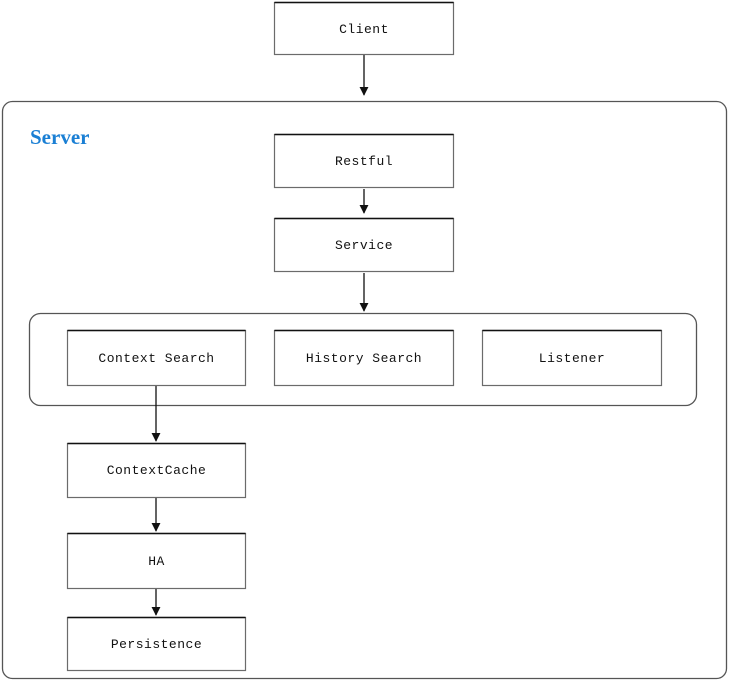  I want to click on service-label: Service, so click(364, 245).